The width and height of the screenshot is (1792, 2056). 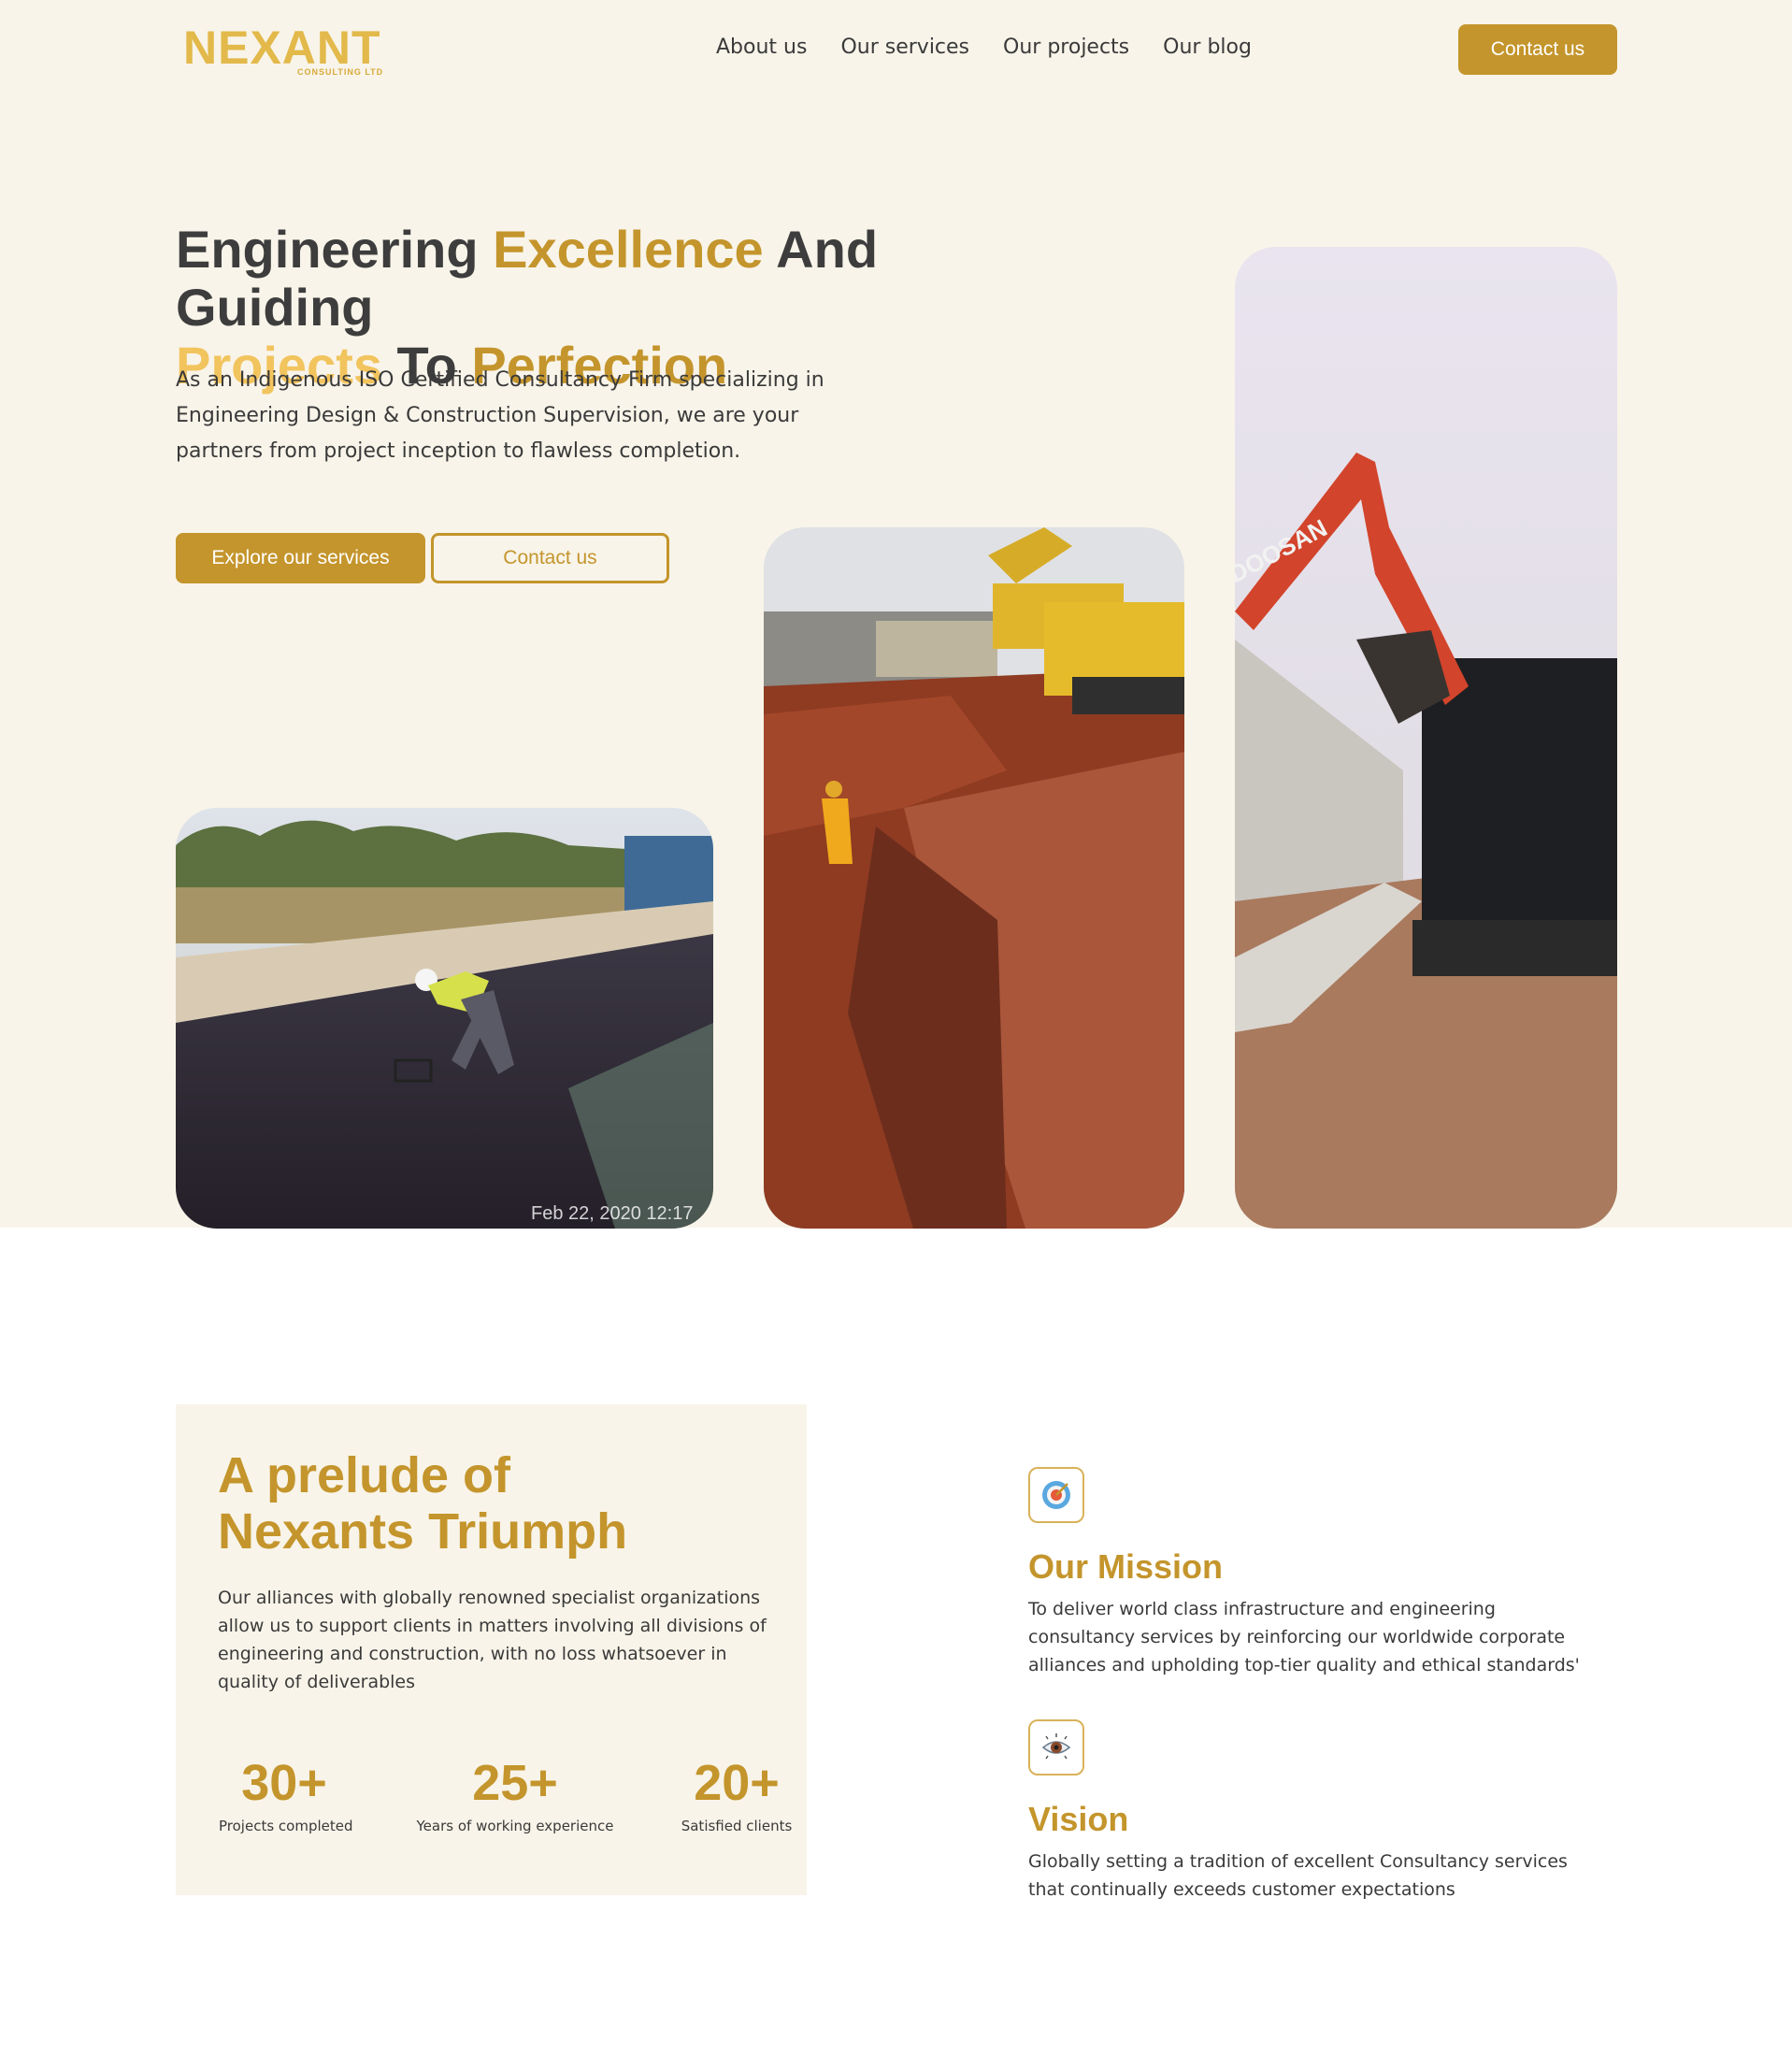 I want to click on stat-projects: 30+ Projects completed, so click(x=286, y=1794).